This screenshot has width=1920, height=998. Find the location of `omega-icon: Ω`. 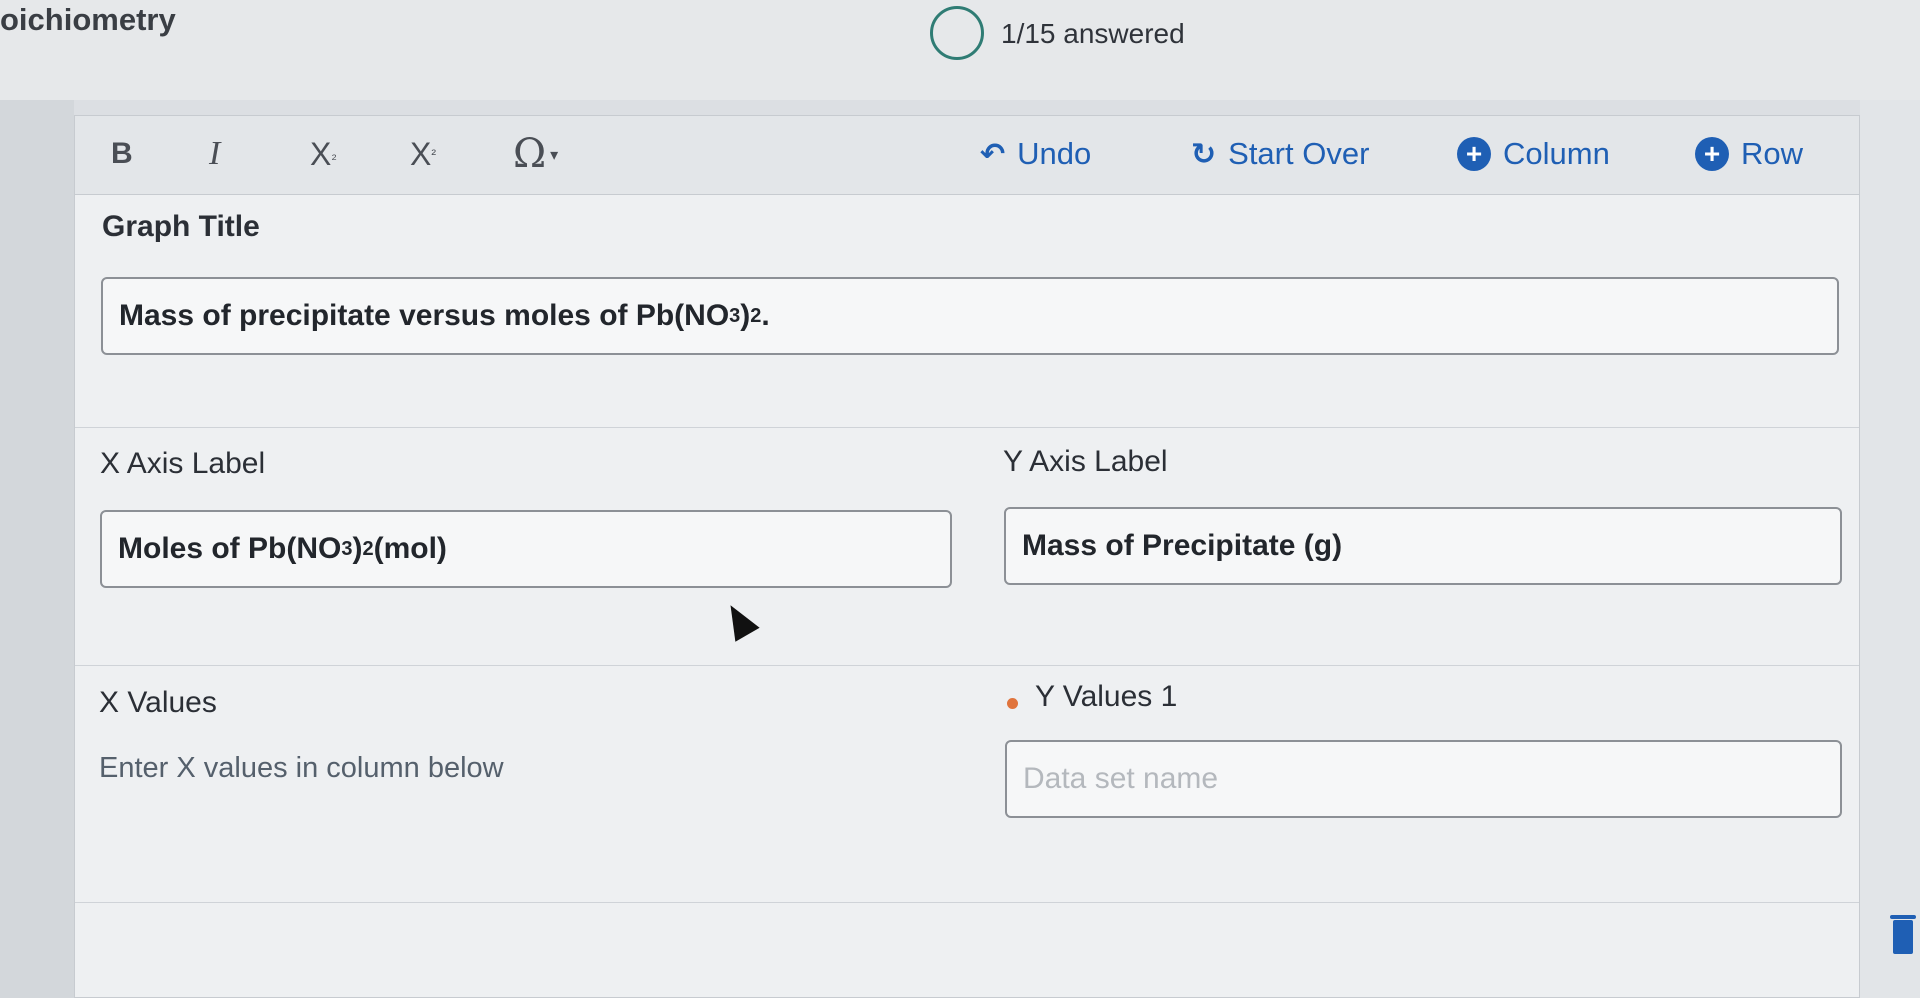

omega-icon: Ω is located at coordinates (530, 154).